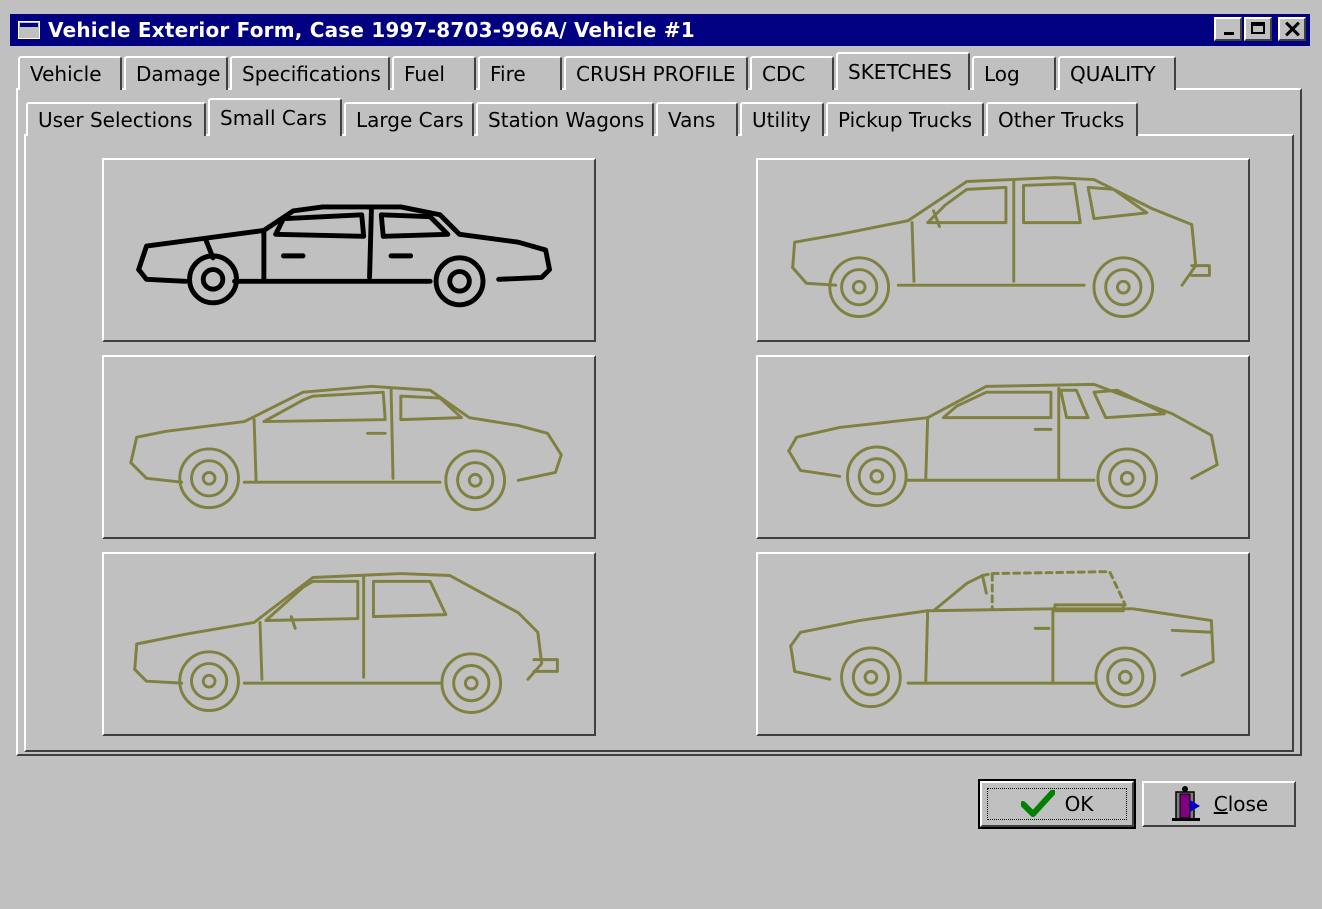  What do you see at coordinates (1002, 639) in the screenshot?
I see `convertible-sketch-icon` at bounding box center [1002, 639].